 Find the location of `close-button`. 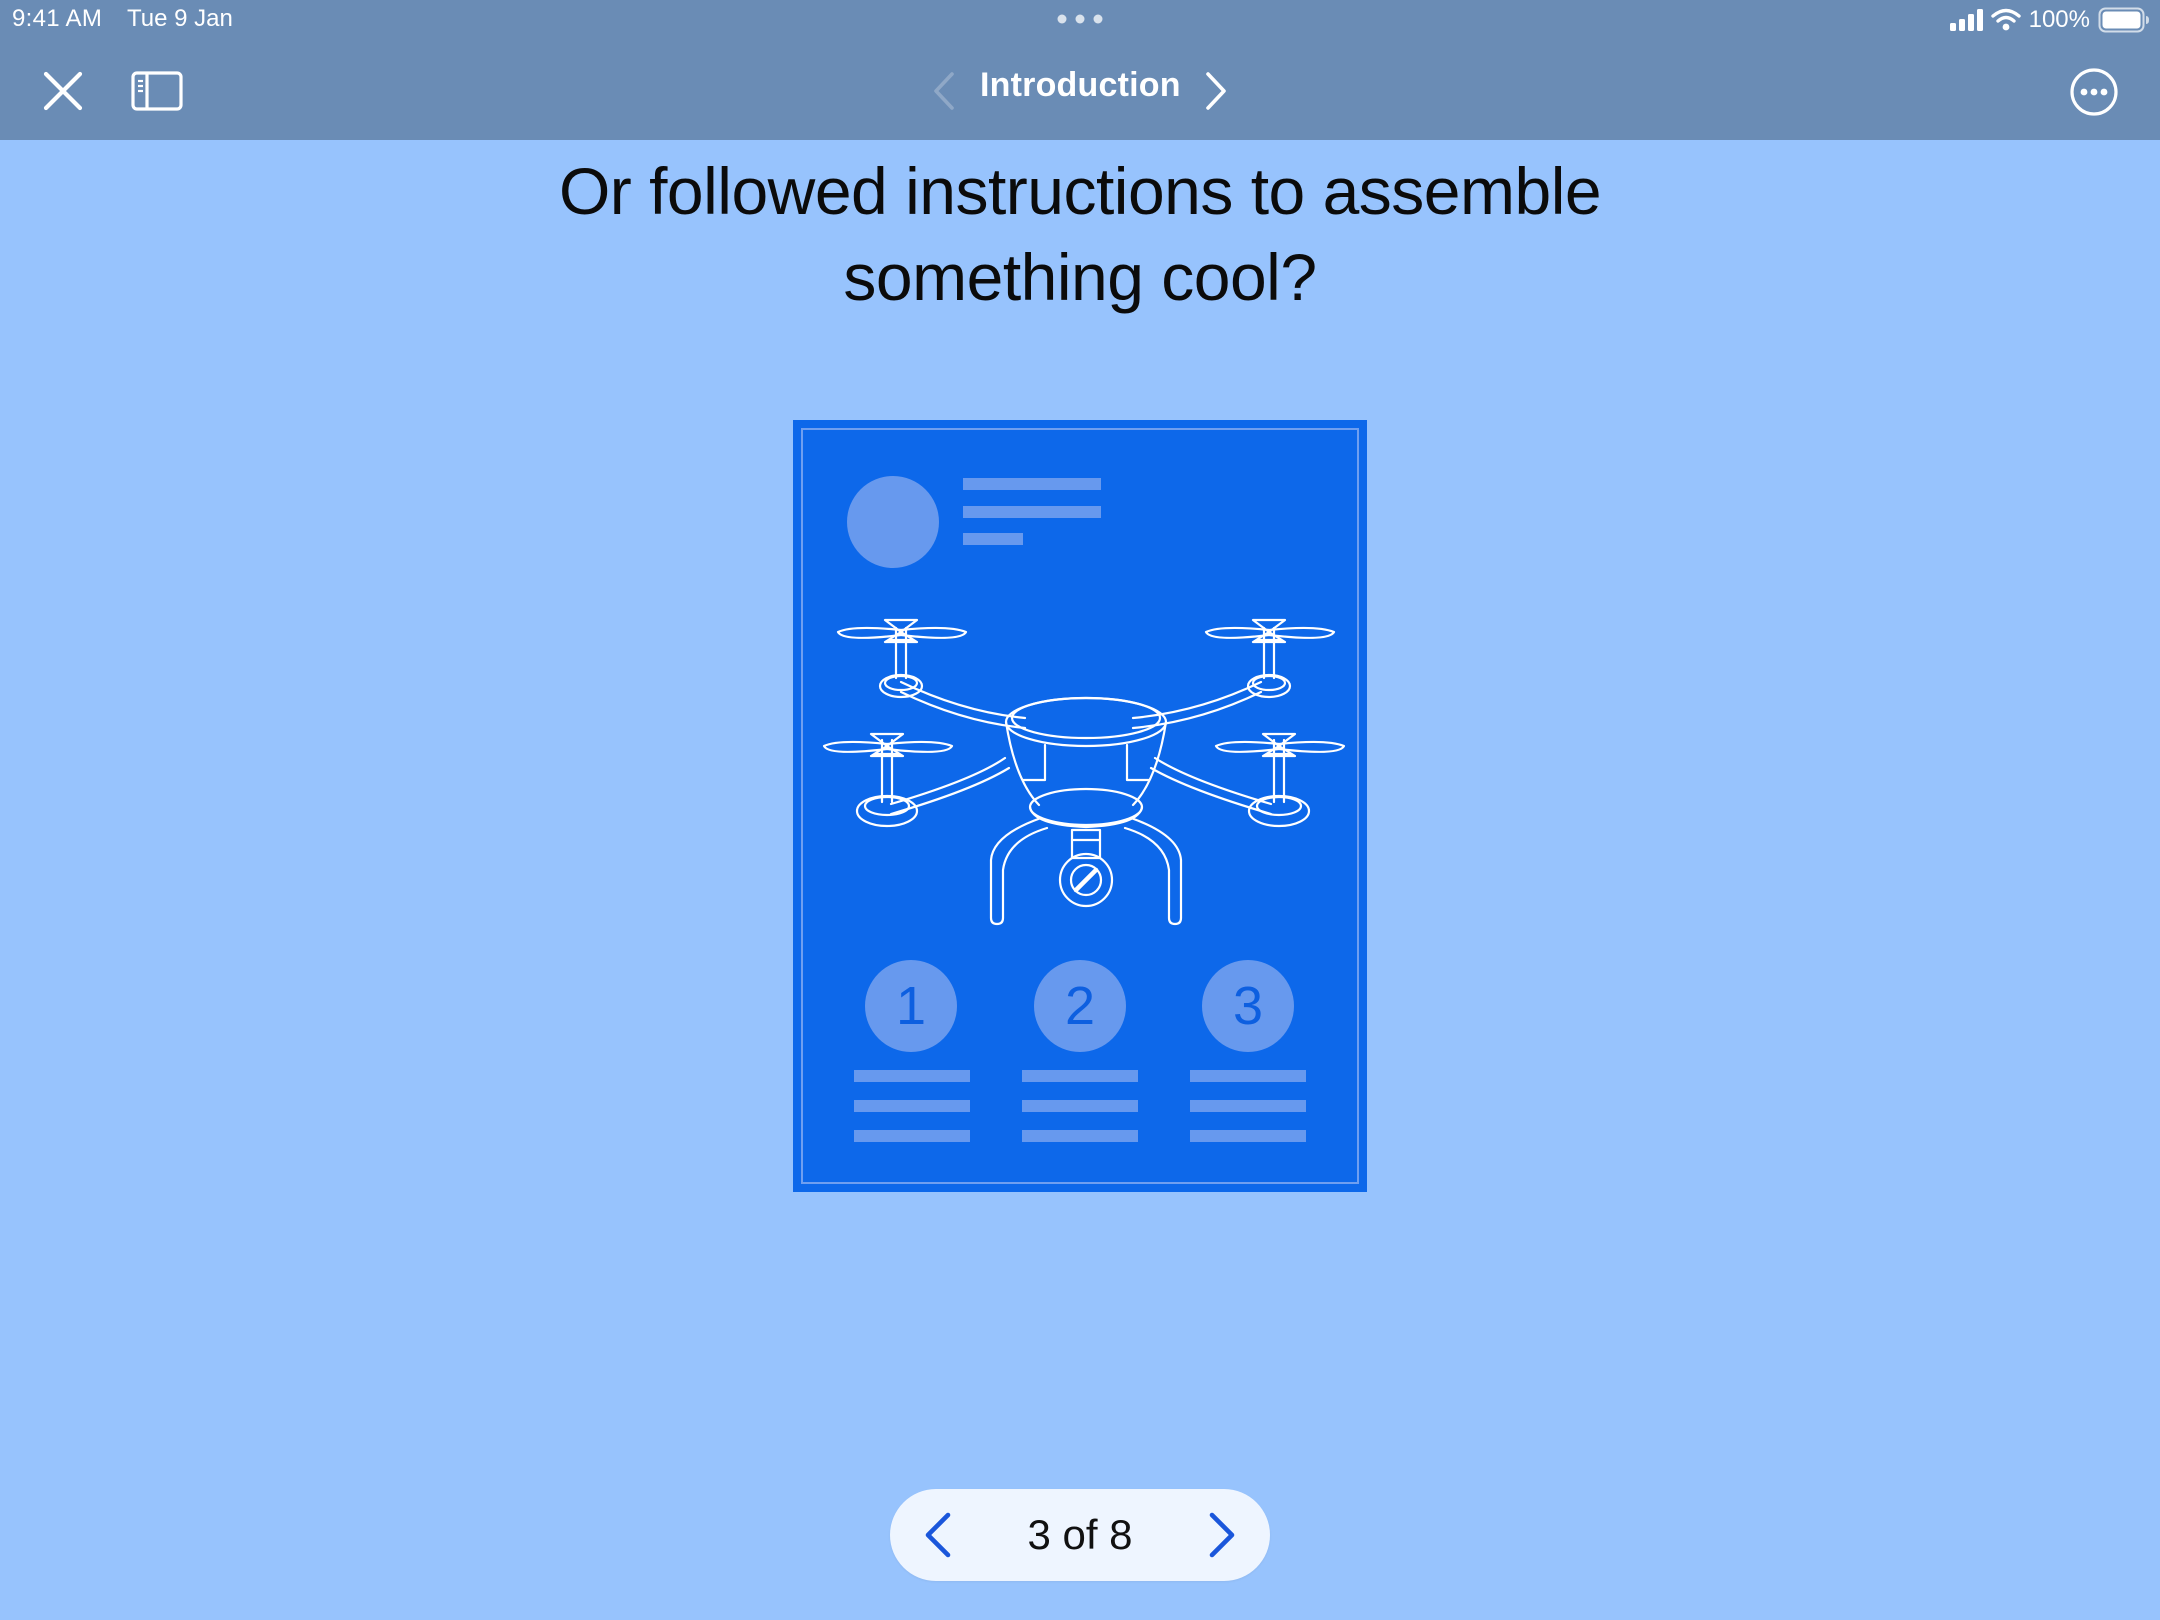

close-button is located at coordinates (63, 91).